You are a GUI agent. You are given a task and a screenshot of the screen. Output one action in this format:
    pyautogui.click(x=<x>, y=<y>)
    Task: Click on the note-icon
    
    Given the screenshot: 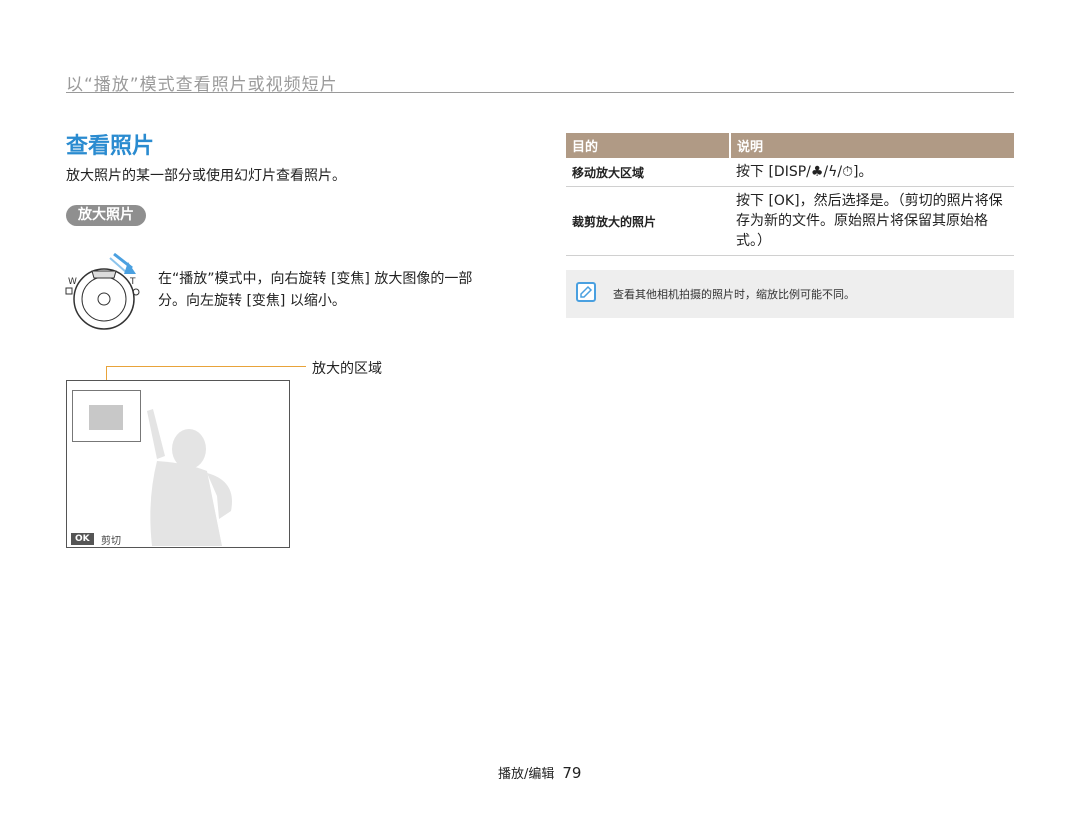 What is the action you would take?
    pyautogui.click(x=586, y=292)
    